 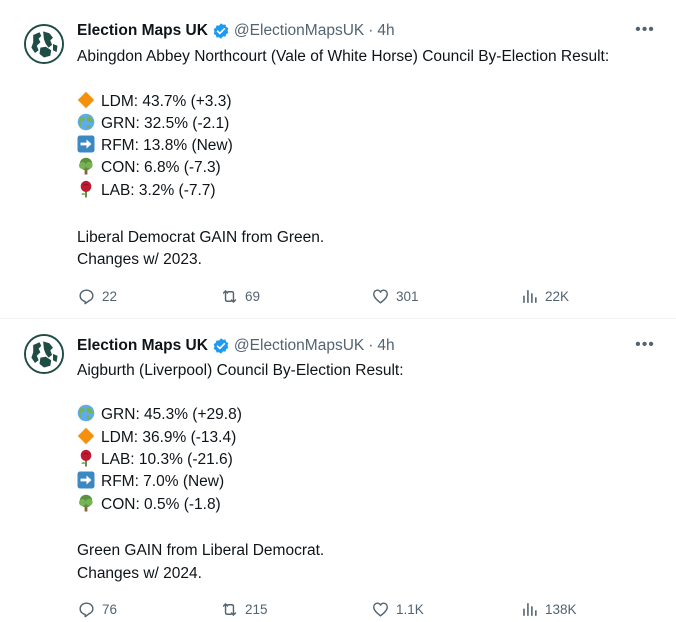 What do you see at coordinates (158, 190) in the screenshot?
I see `result-text: LAB: 3.2% (-7.7)` at bounding box center [158, 190].